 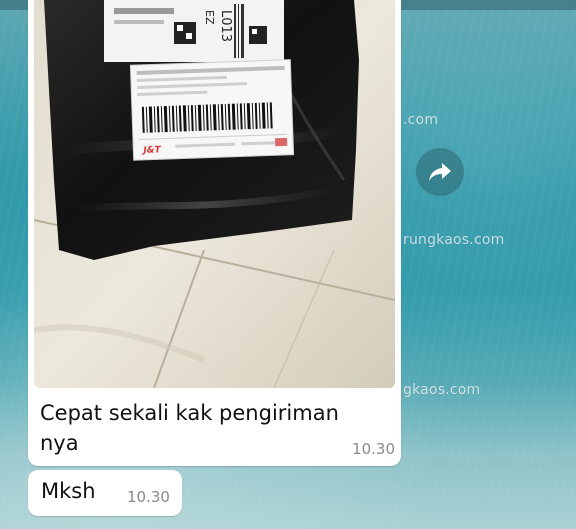 What do you see at coordinates (209, 17) in the screenshot?
I see `label-code-text: EZ` at bounding box center [209, 17].